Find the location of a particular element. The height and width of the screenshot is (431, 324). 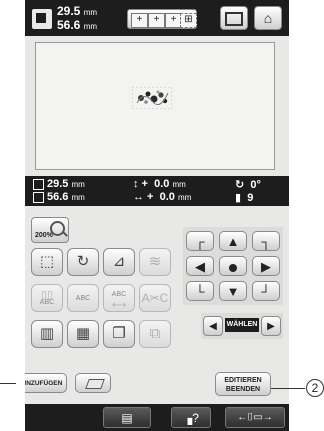

end-editing-label-2: BEENDEN is located at coordinates (243, 389).